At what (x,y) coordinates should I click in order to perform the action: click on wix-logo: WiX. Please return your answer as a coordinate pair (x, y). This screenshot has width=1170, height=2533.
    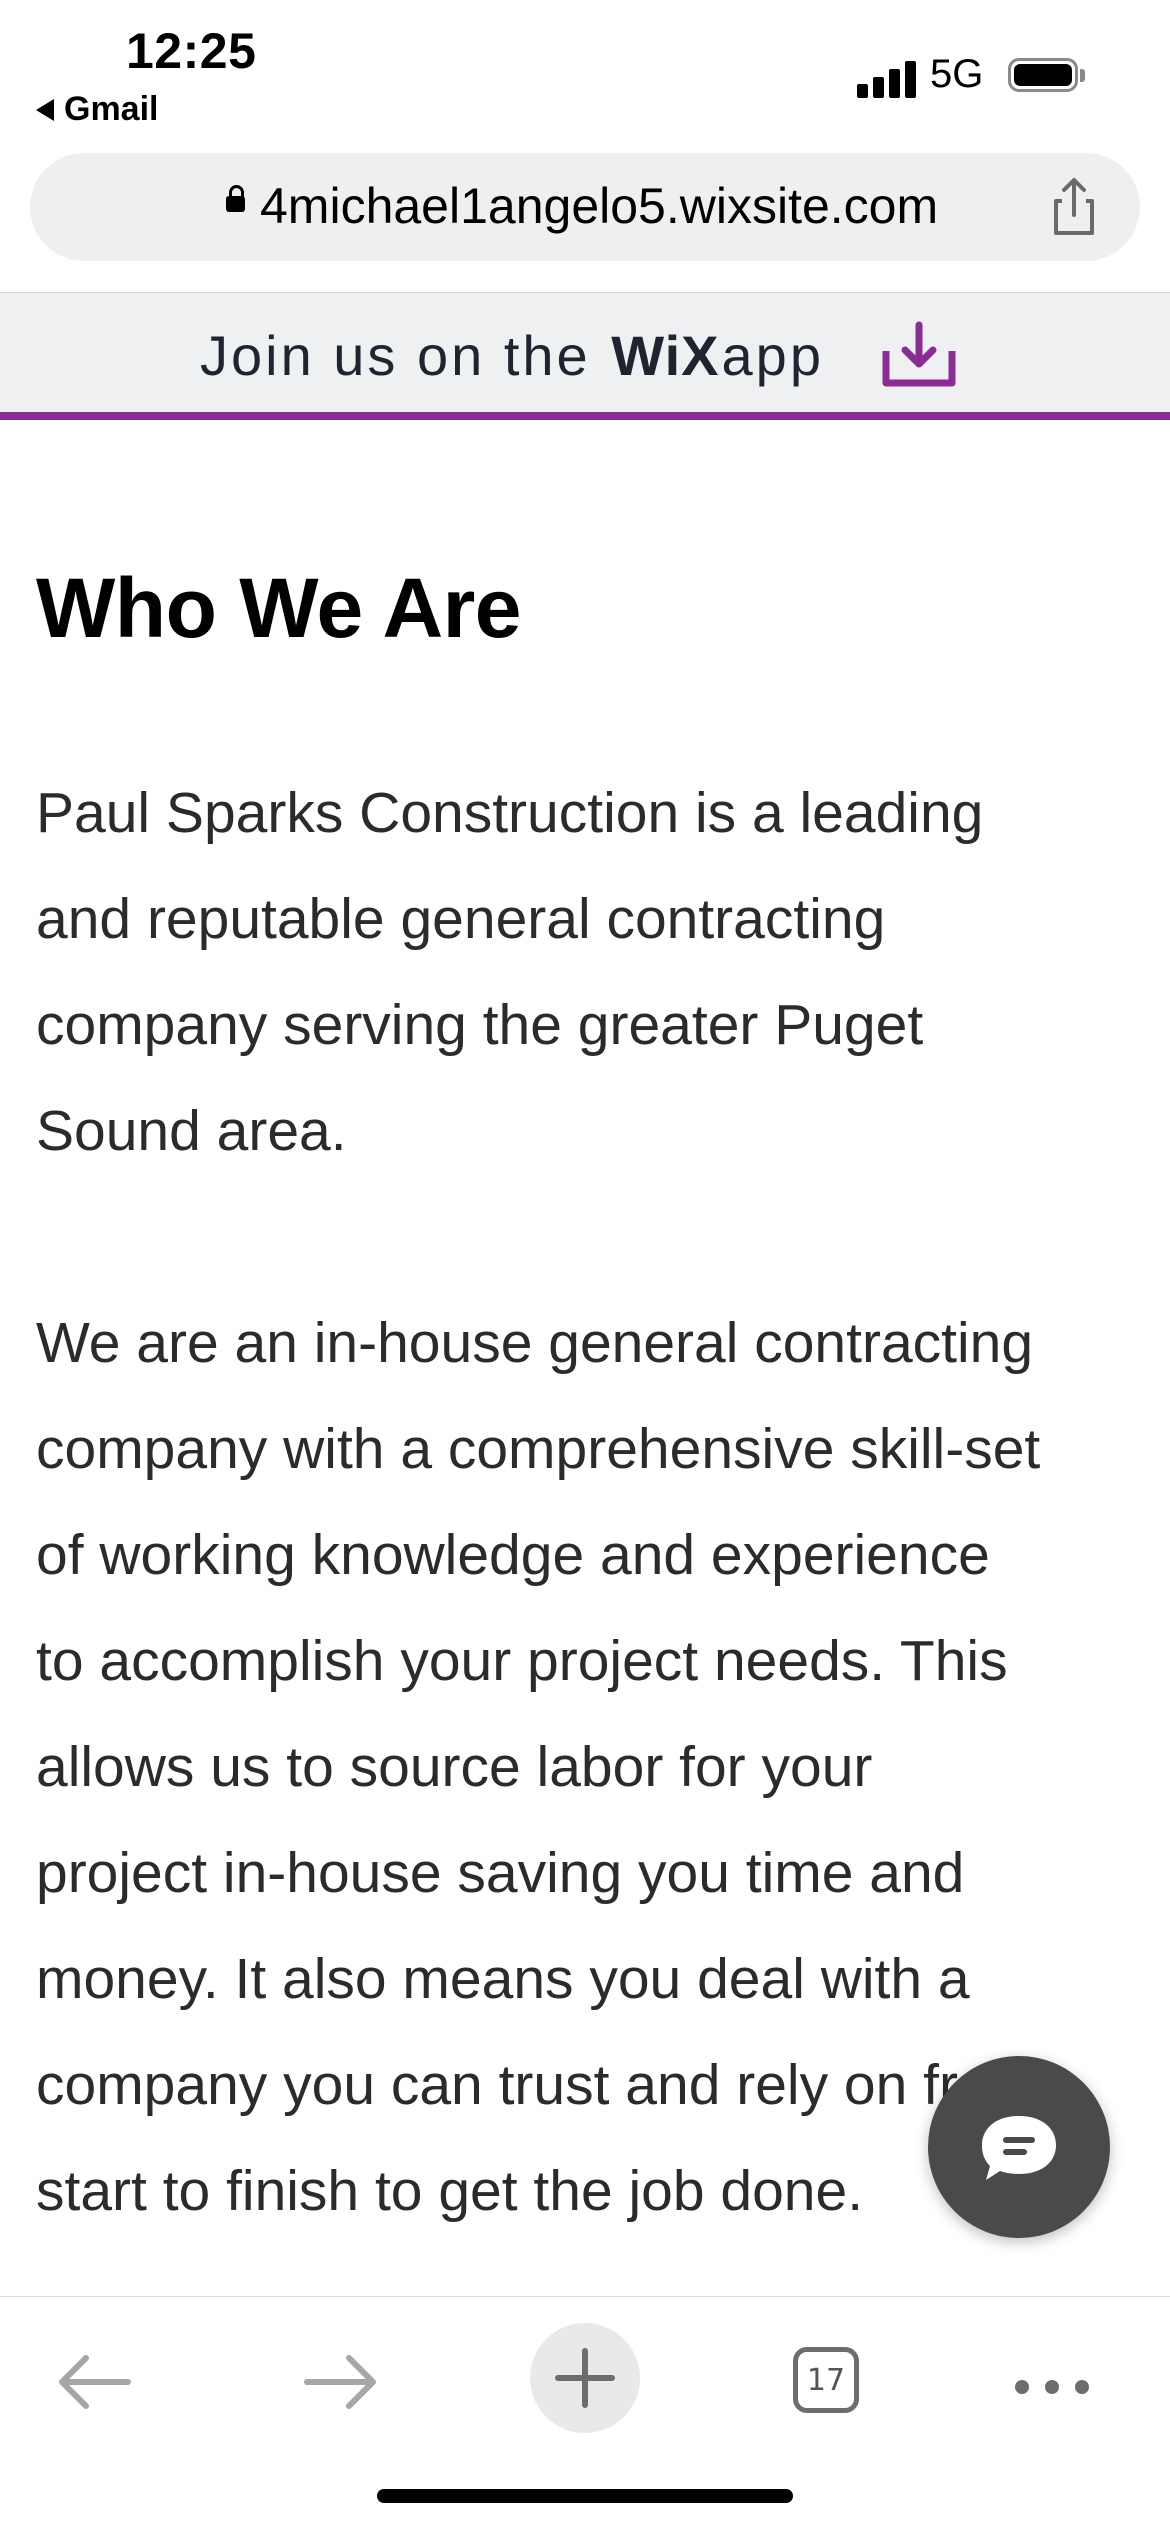
    Looking at the image, I should click on (665, 355).